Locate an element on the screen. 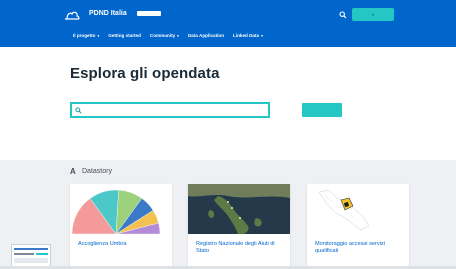 The width and height of the screenshot is (456, 269). page-title: Esplora gli opendata is located at coordinates (145, 73).